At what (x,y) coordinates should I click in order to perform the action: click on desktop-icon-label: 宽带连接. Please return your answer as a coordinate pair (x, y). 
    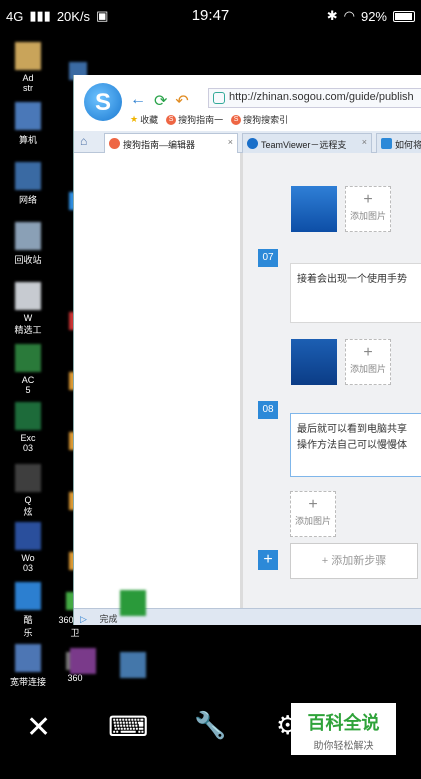
    Looking at the image, I should click on (27, 682).